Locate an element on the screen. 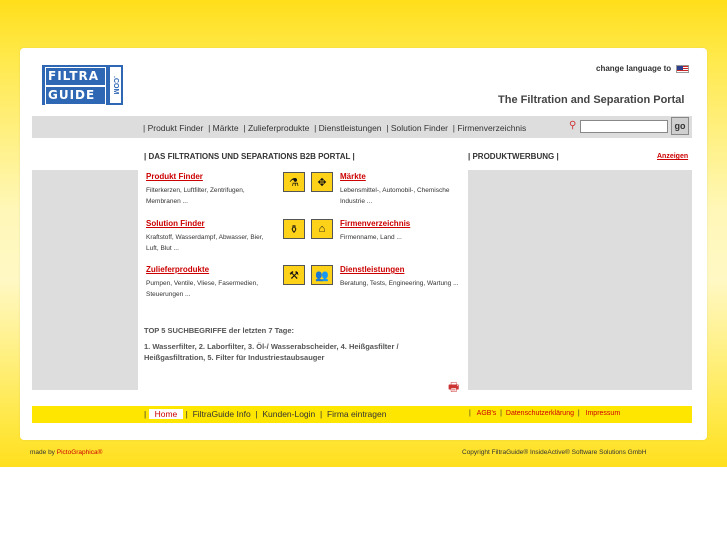 The image size is (727, 545). top5-title: TOP 5 SUCHBEGRIFFE der letzten 7 Tage: is located at coordinates (219, 330).